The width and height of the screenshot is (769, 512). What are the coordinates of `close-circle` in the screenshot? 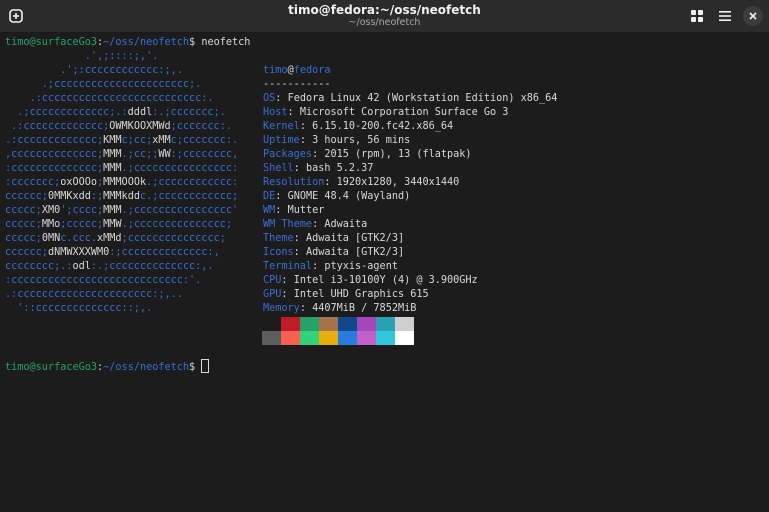 It's located at (753, 16).